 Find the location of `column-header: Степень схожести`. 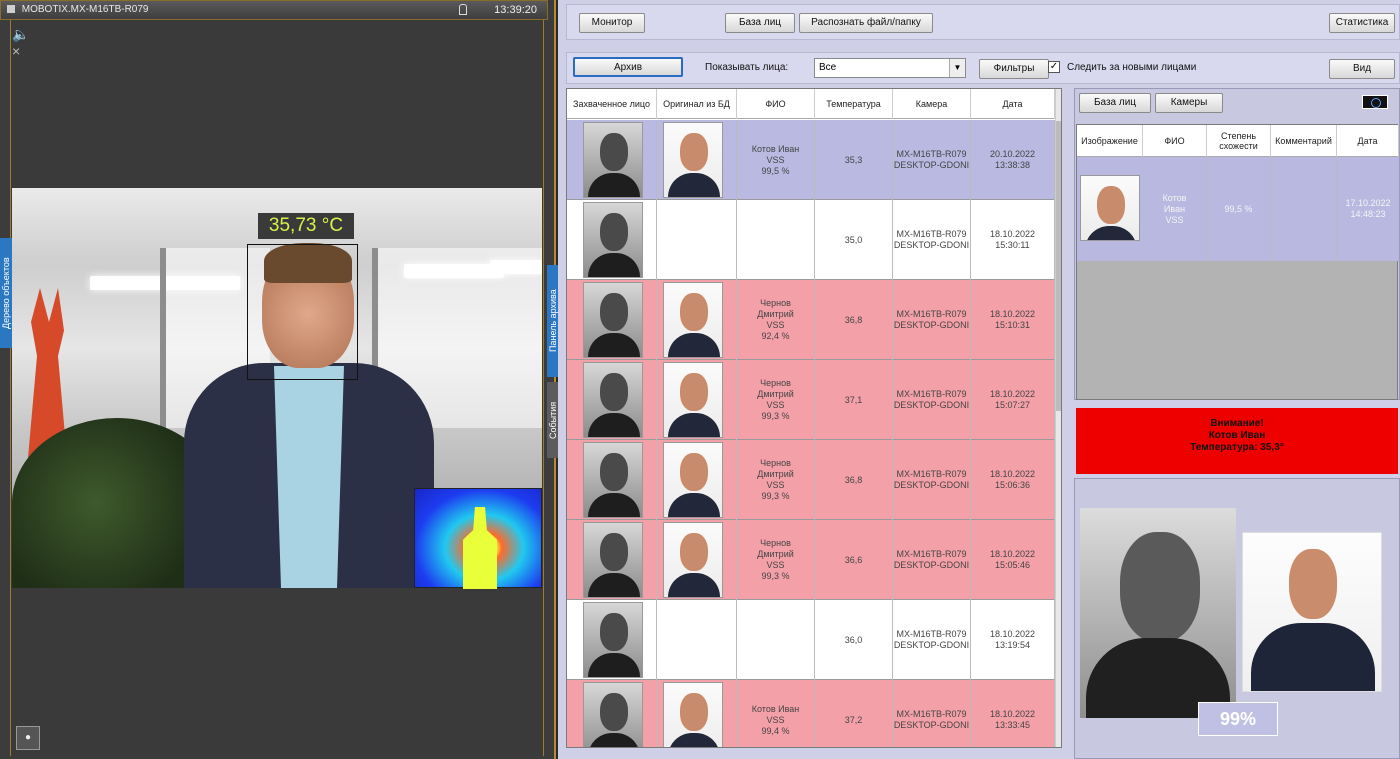

column-header: Степень схожести is located at coordinates (1239, 141).